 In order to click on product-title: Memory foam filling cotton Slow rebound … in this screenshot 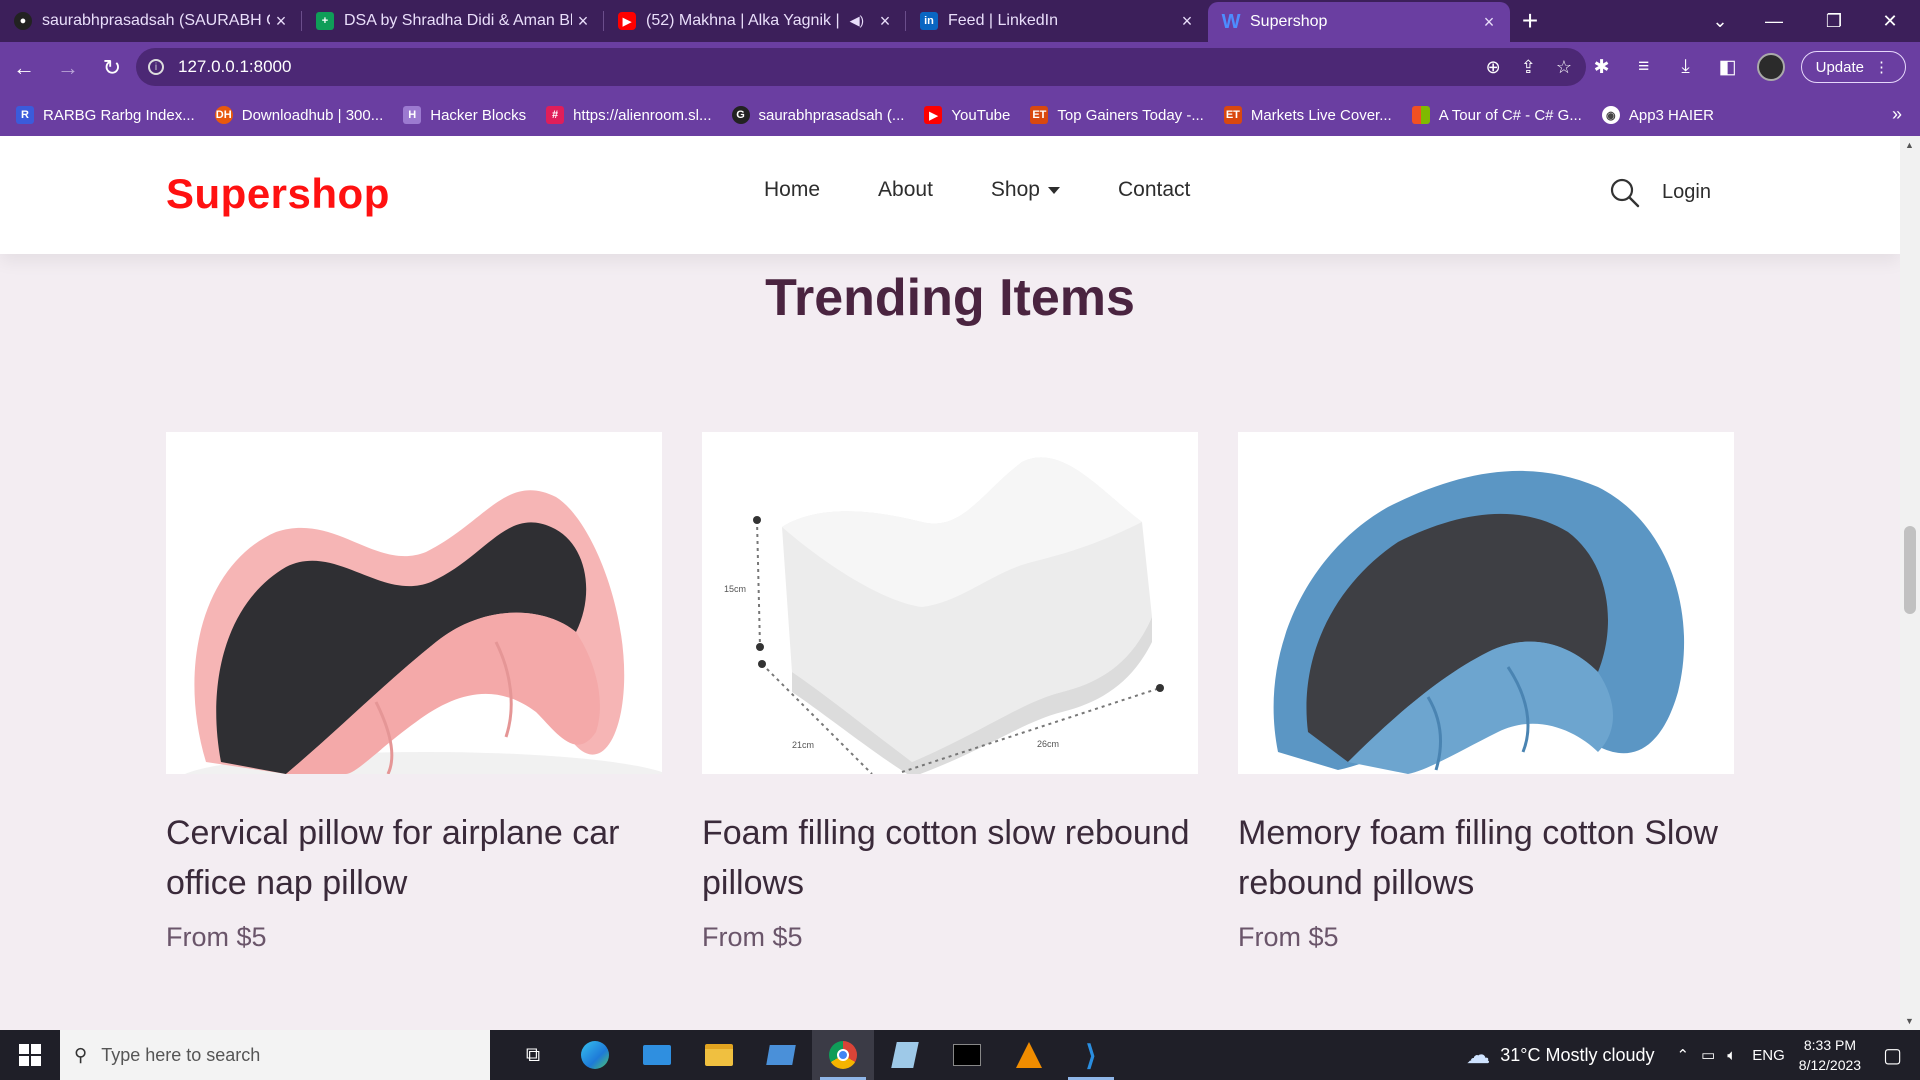, I will do `click(1486, 858)`.